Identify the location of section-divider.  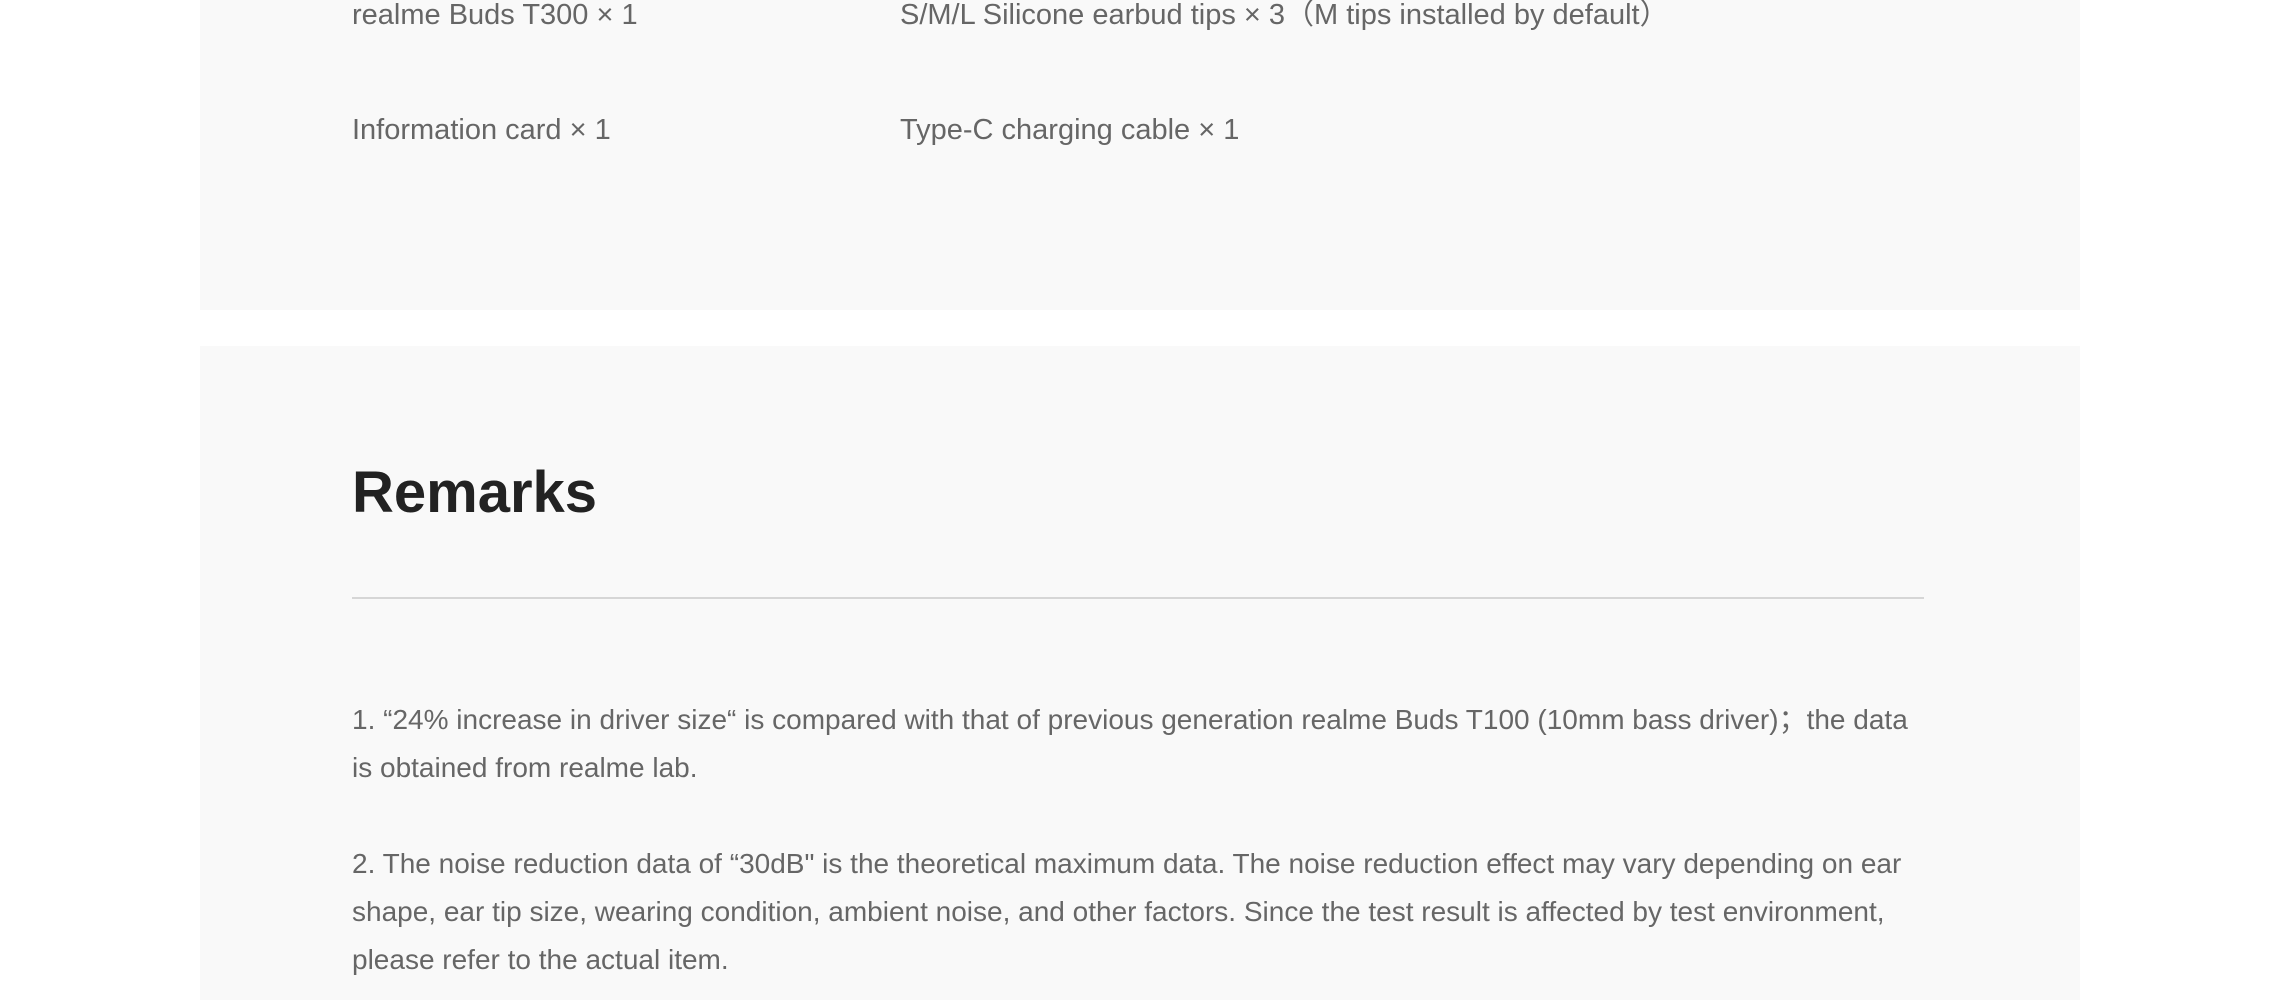
(1138, 598).